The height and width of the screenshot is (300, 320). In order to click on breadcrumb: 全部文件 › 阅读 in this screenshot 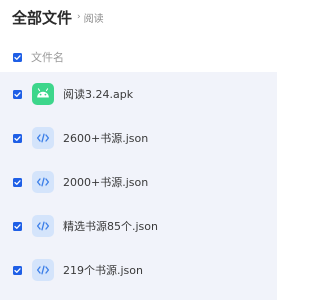, I will do `click(142, 17)`.